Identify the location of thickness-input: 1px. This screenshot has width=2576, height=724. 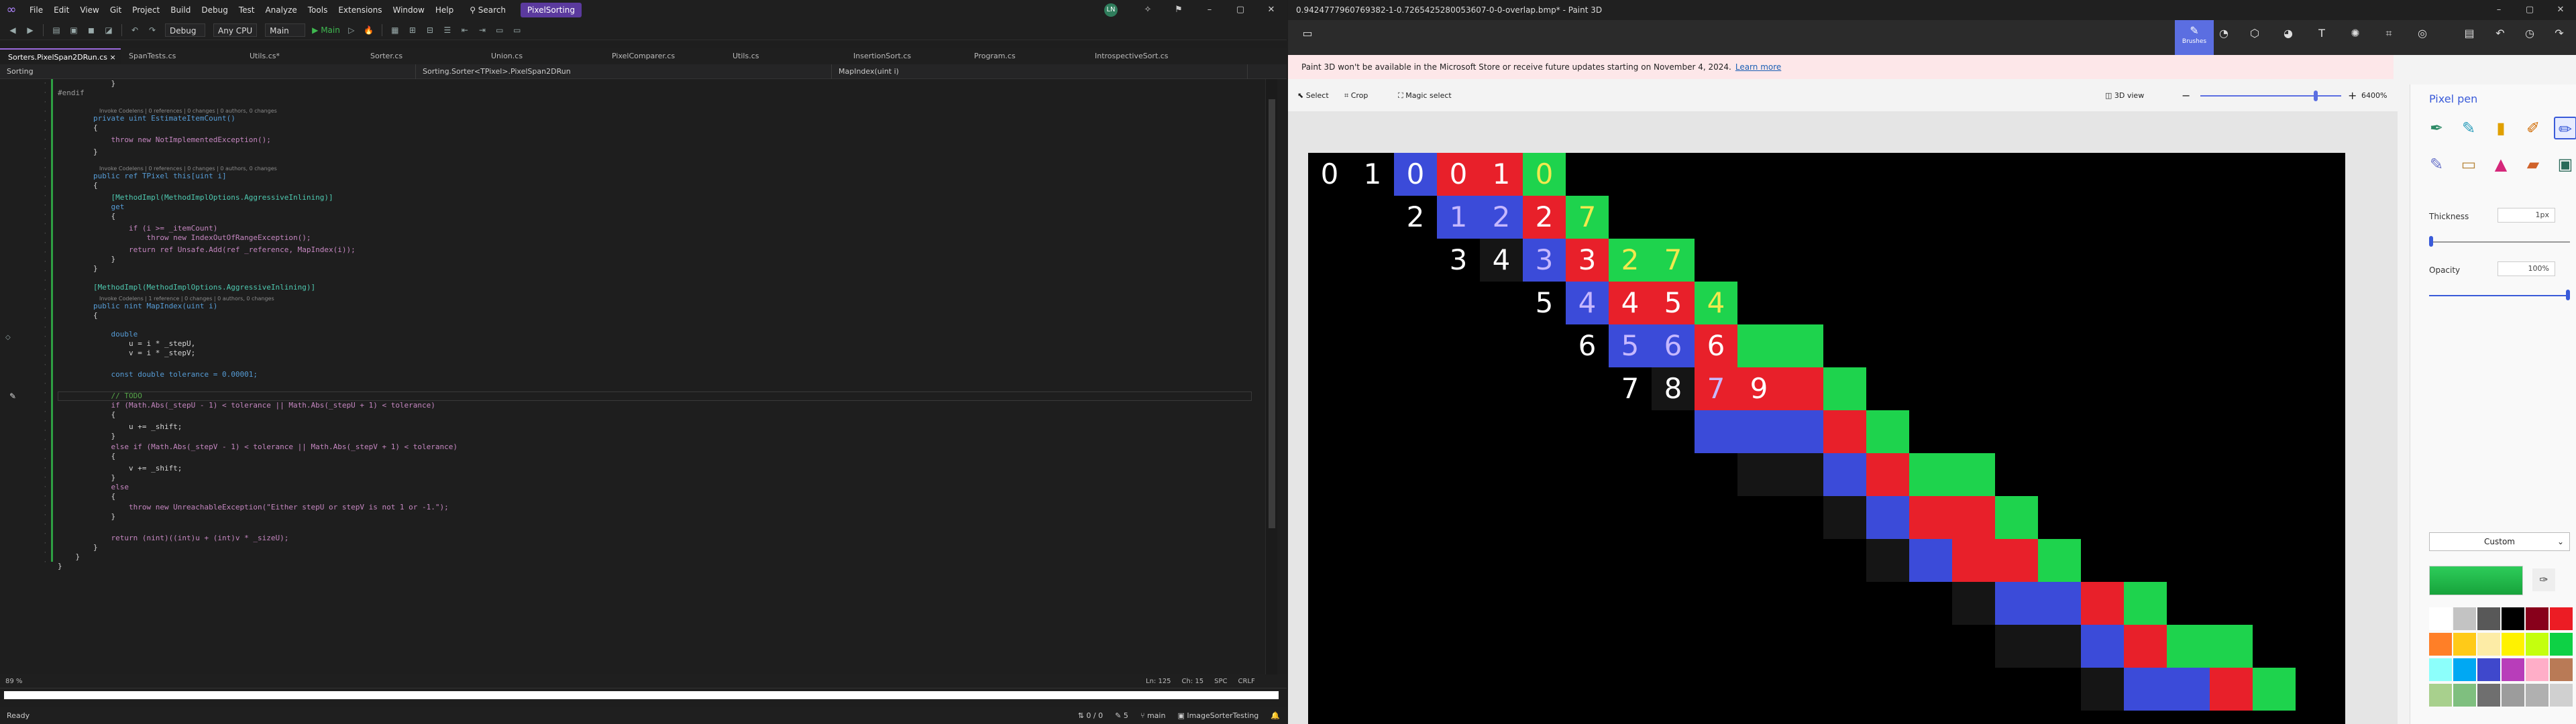
(2526, 215).